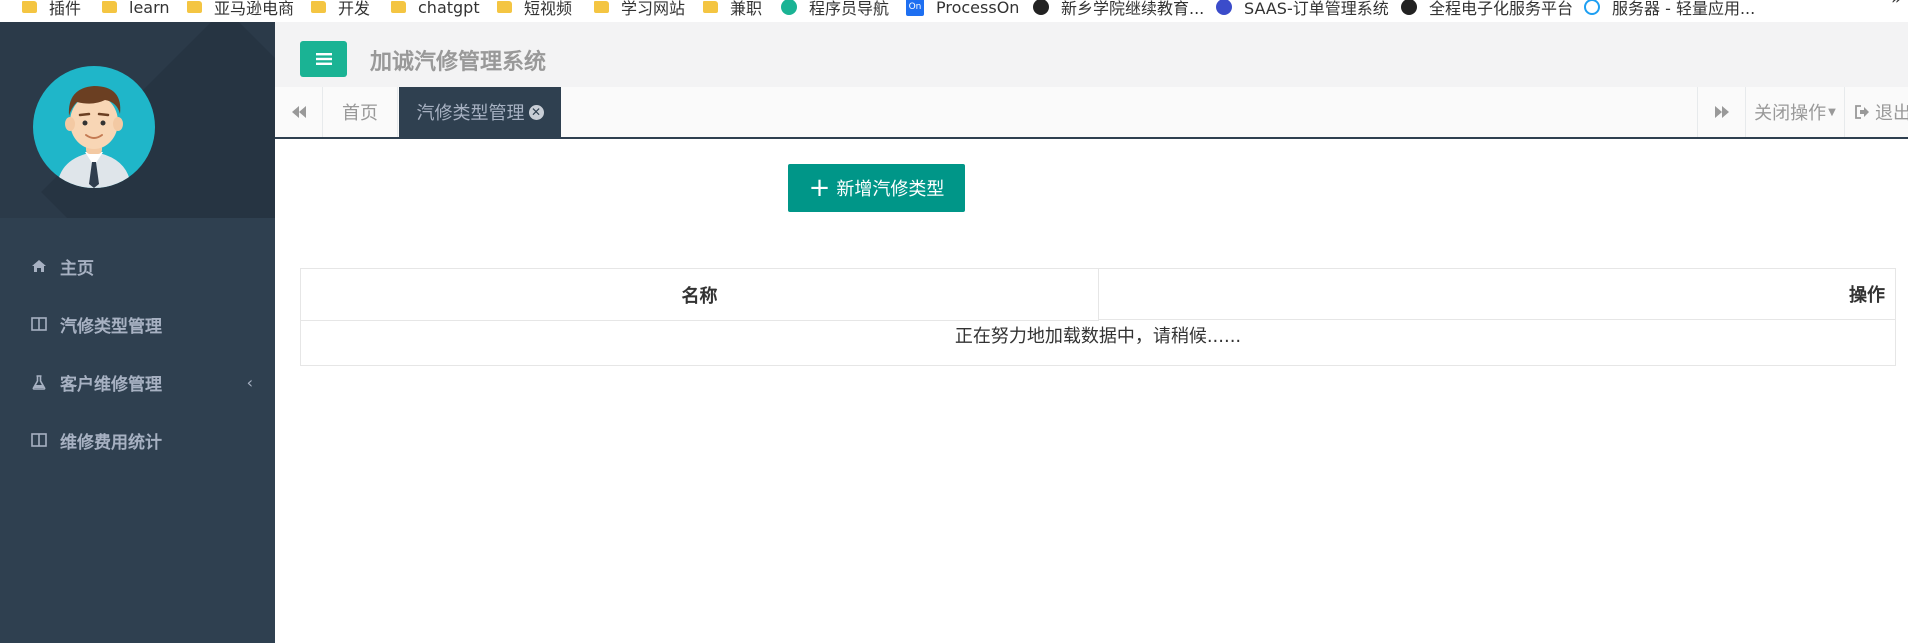  What do you see at coordinates (700, 295) in the screenshot?
I see `column-header-name: 名称` at bounding box center [700, 295].